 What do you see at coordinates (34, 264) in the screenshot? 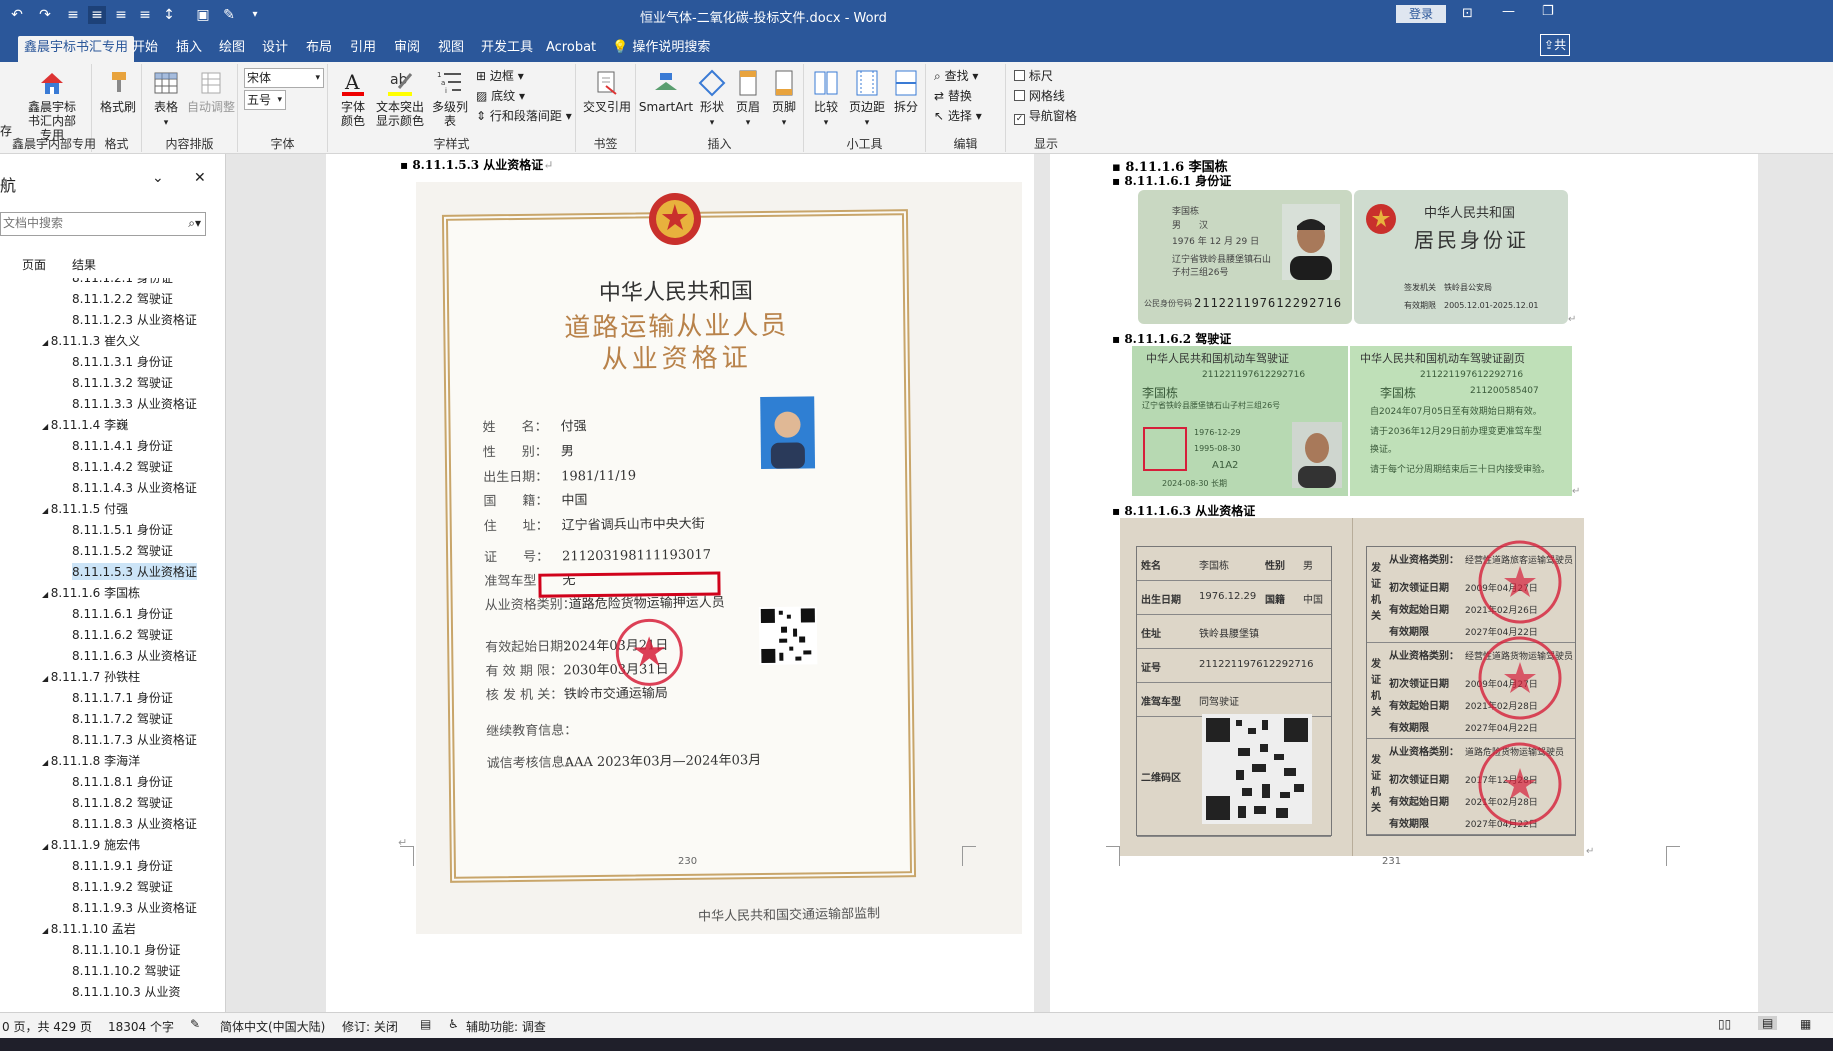
I see `nav-tab-pages: 页面` at bounding box center [34, 264].